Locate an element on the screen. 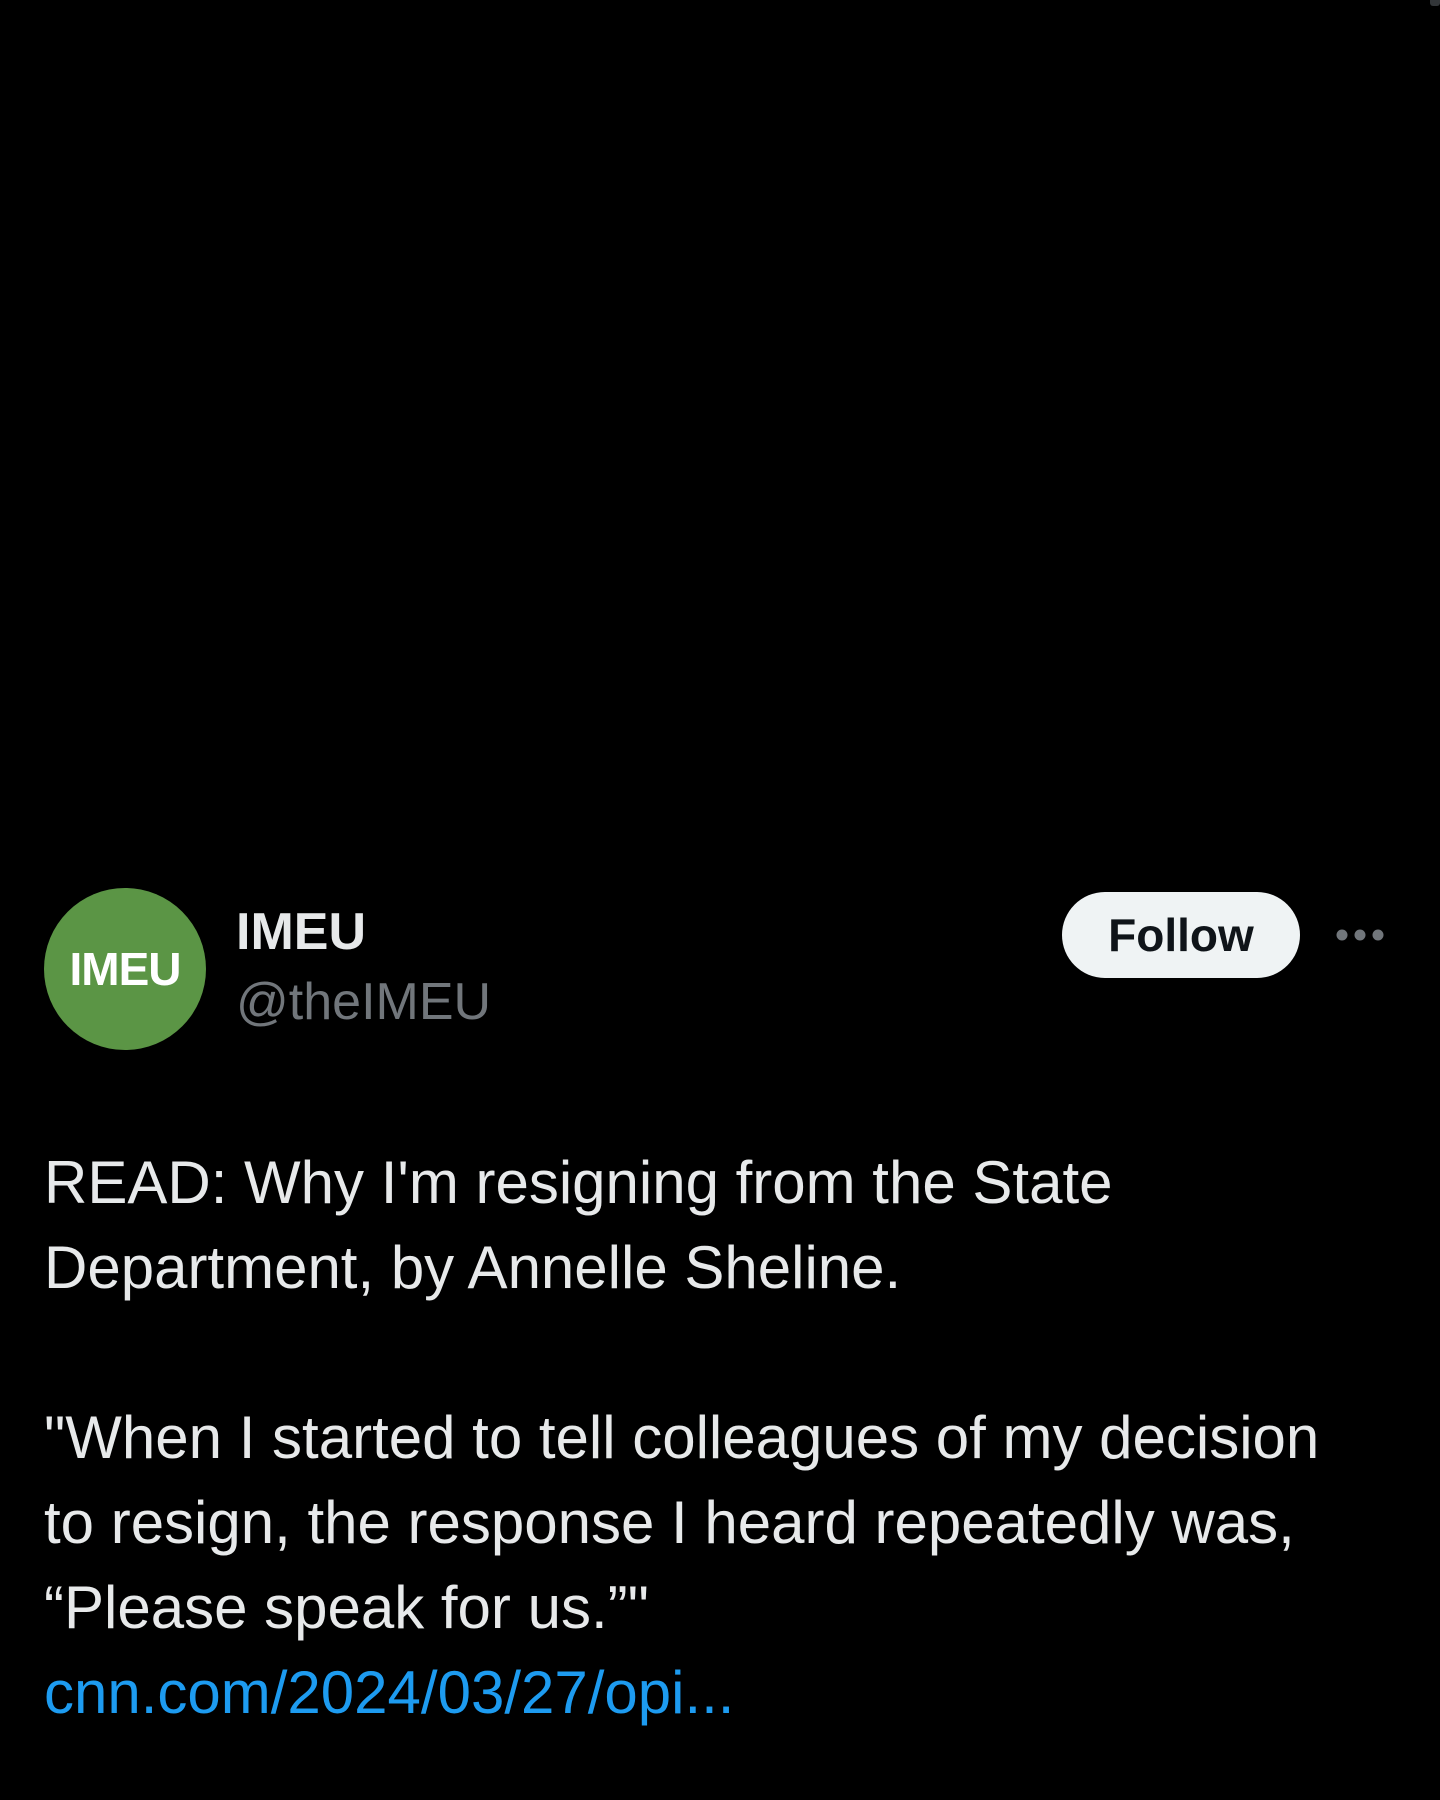  follow-button: Follow is located at coordinates (1181, 935).